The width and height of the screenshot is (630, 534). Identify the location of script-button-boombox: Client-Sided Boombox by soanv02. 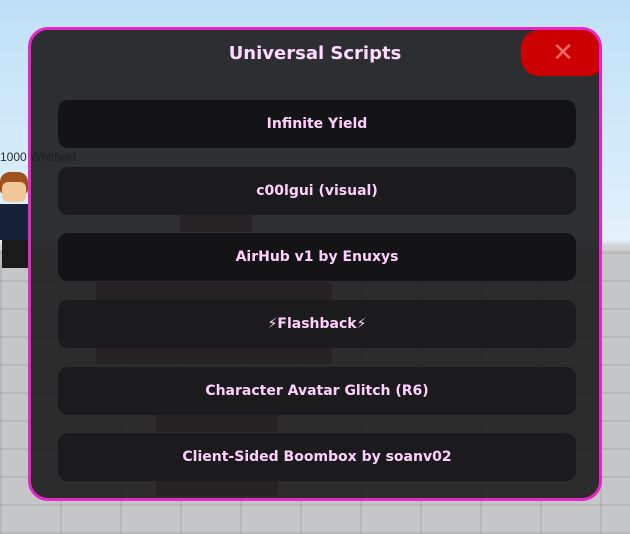
(317, 457).